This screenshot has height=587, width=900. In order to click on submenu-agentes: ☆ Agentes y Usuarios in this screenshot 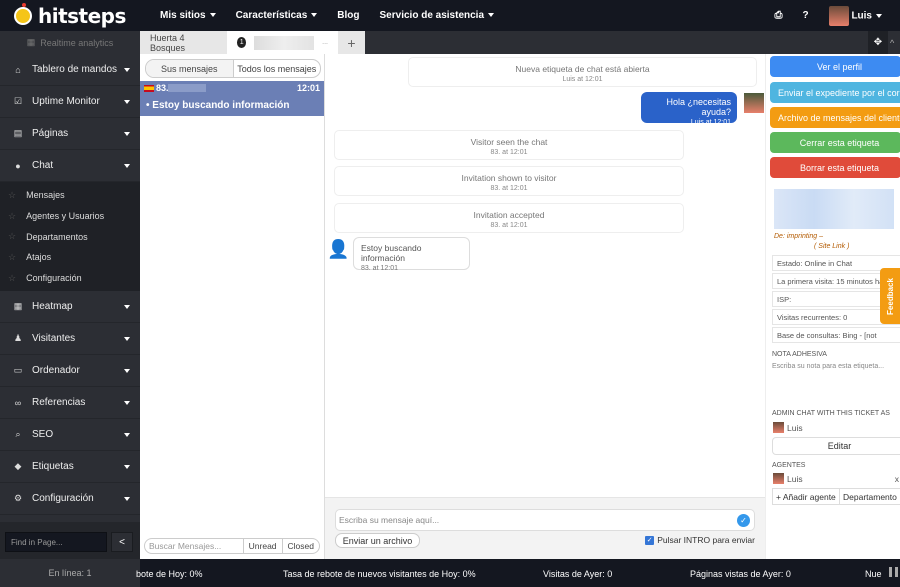, I will do `click(70, 216)`.